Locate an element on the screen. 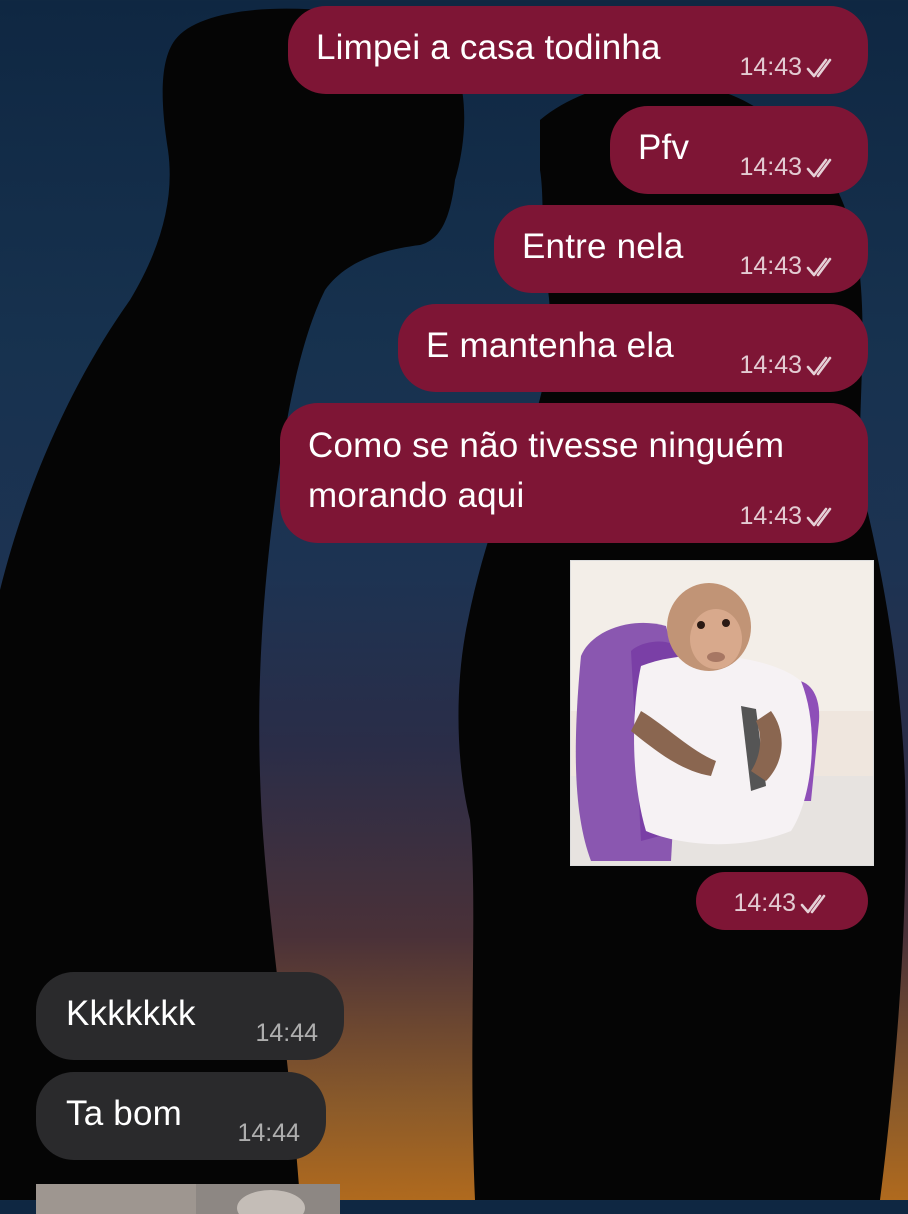  image-message-partial is located at coordinates (188, 1199).